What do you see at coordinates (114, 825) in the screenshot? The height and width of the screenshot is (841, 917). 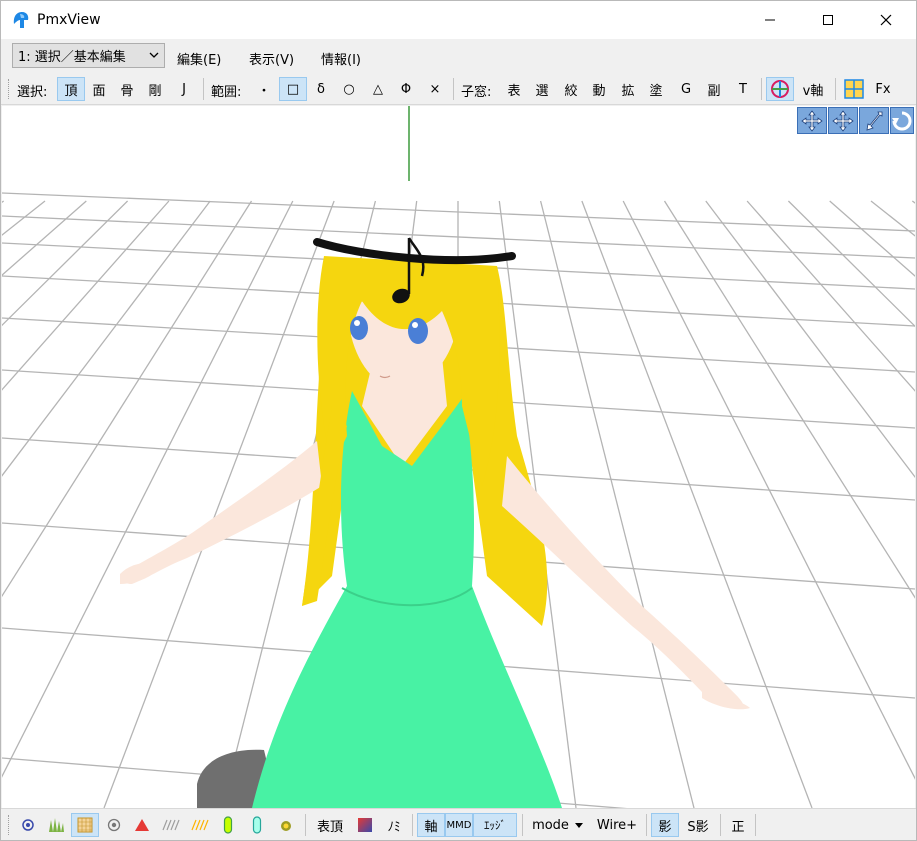 I see `target-display-button` at bounding box center [114, 825].